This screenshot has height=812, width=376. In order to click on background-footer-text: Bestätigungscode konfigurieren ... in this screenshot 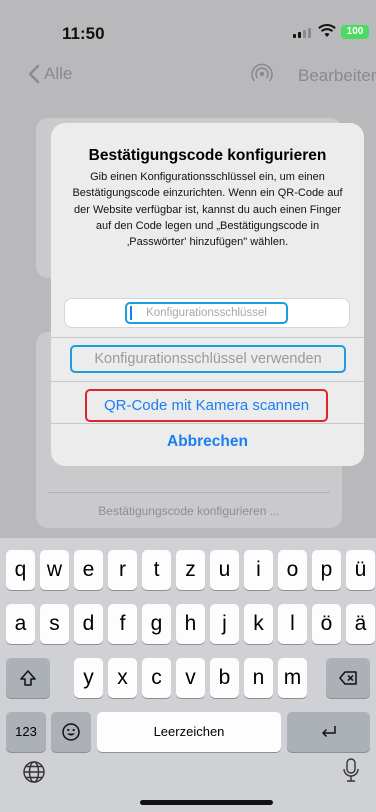, I will do `click(189, 511)`.